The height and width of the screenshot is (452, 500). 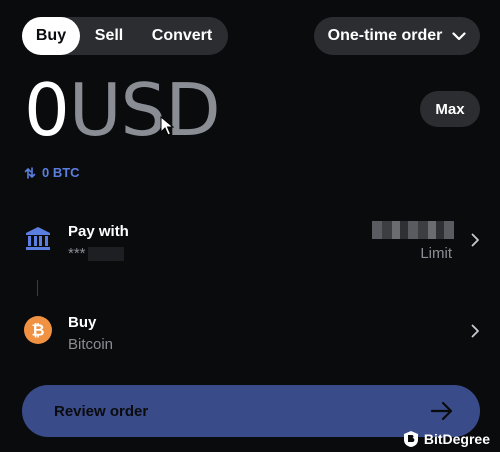 I want to click on bitdegree-logo-icon, so click(x=410, y=439).